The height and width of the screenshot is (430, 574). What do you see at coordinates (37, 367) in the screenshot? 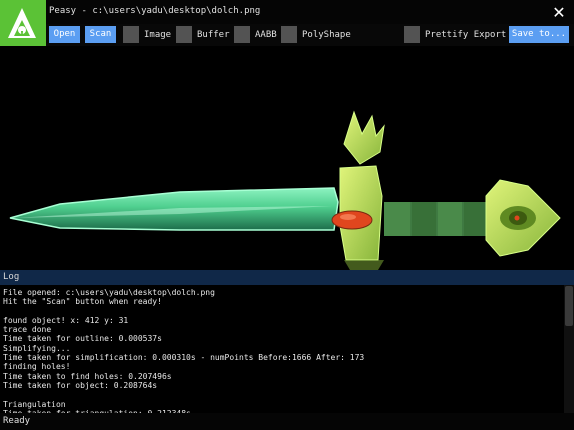
I see `log-line: finding holes!` at bounding box center [37, 367].